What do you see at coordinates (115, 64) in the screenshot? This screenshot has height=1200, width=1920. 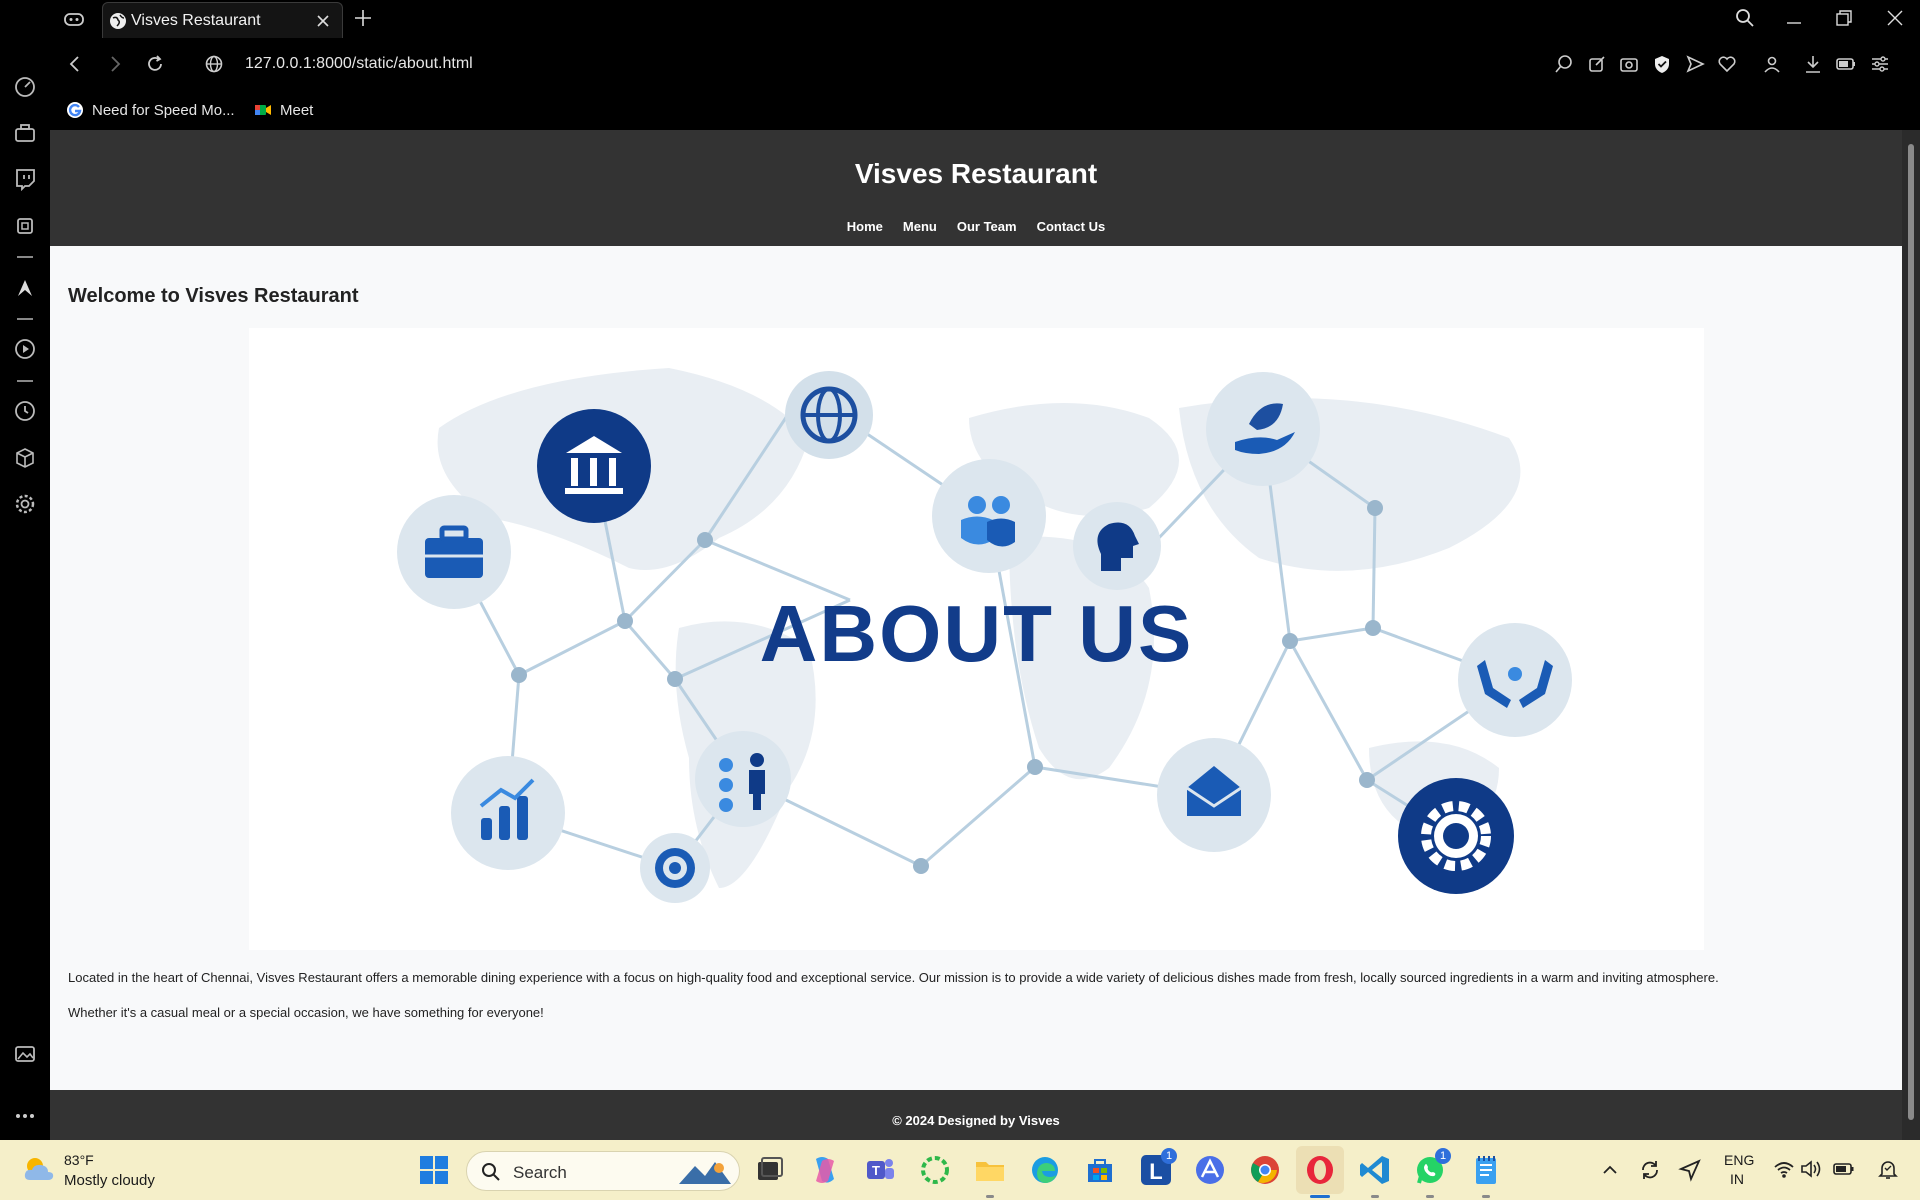 I see `forward-icon` at bounding box center [115, 64].